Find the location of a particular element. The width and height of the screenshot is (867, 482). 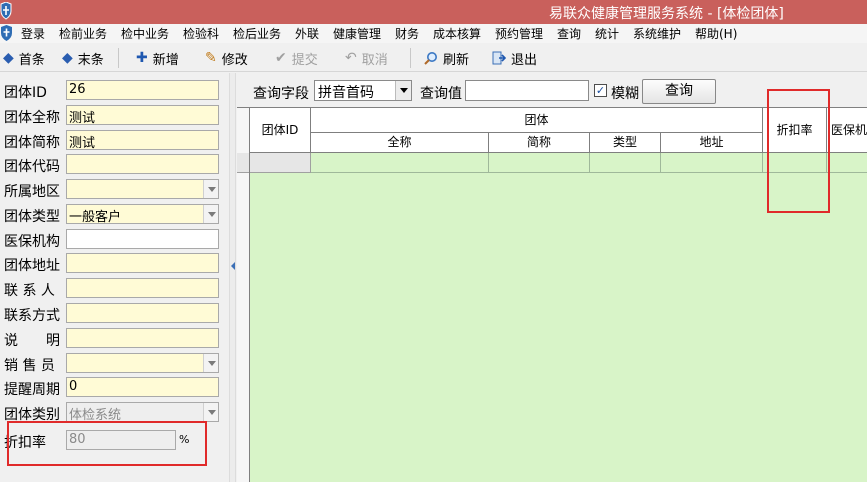

address-field is located at coordinates (142, 263).